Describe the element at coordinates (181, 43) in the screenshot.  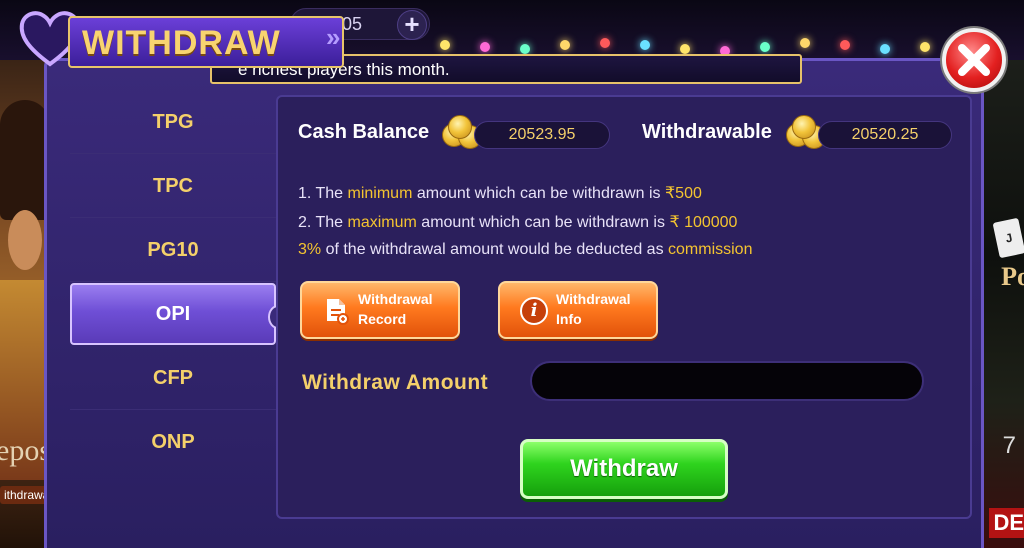
I see `page-title: WITHDRAW` at that location.